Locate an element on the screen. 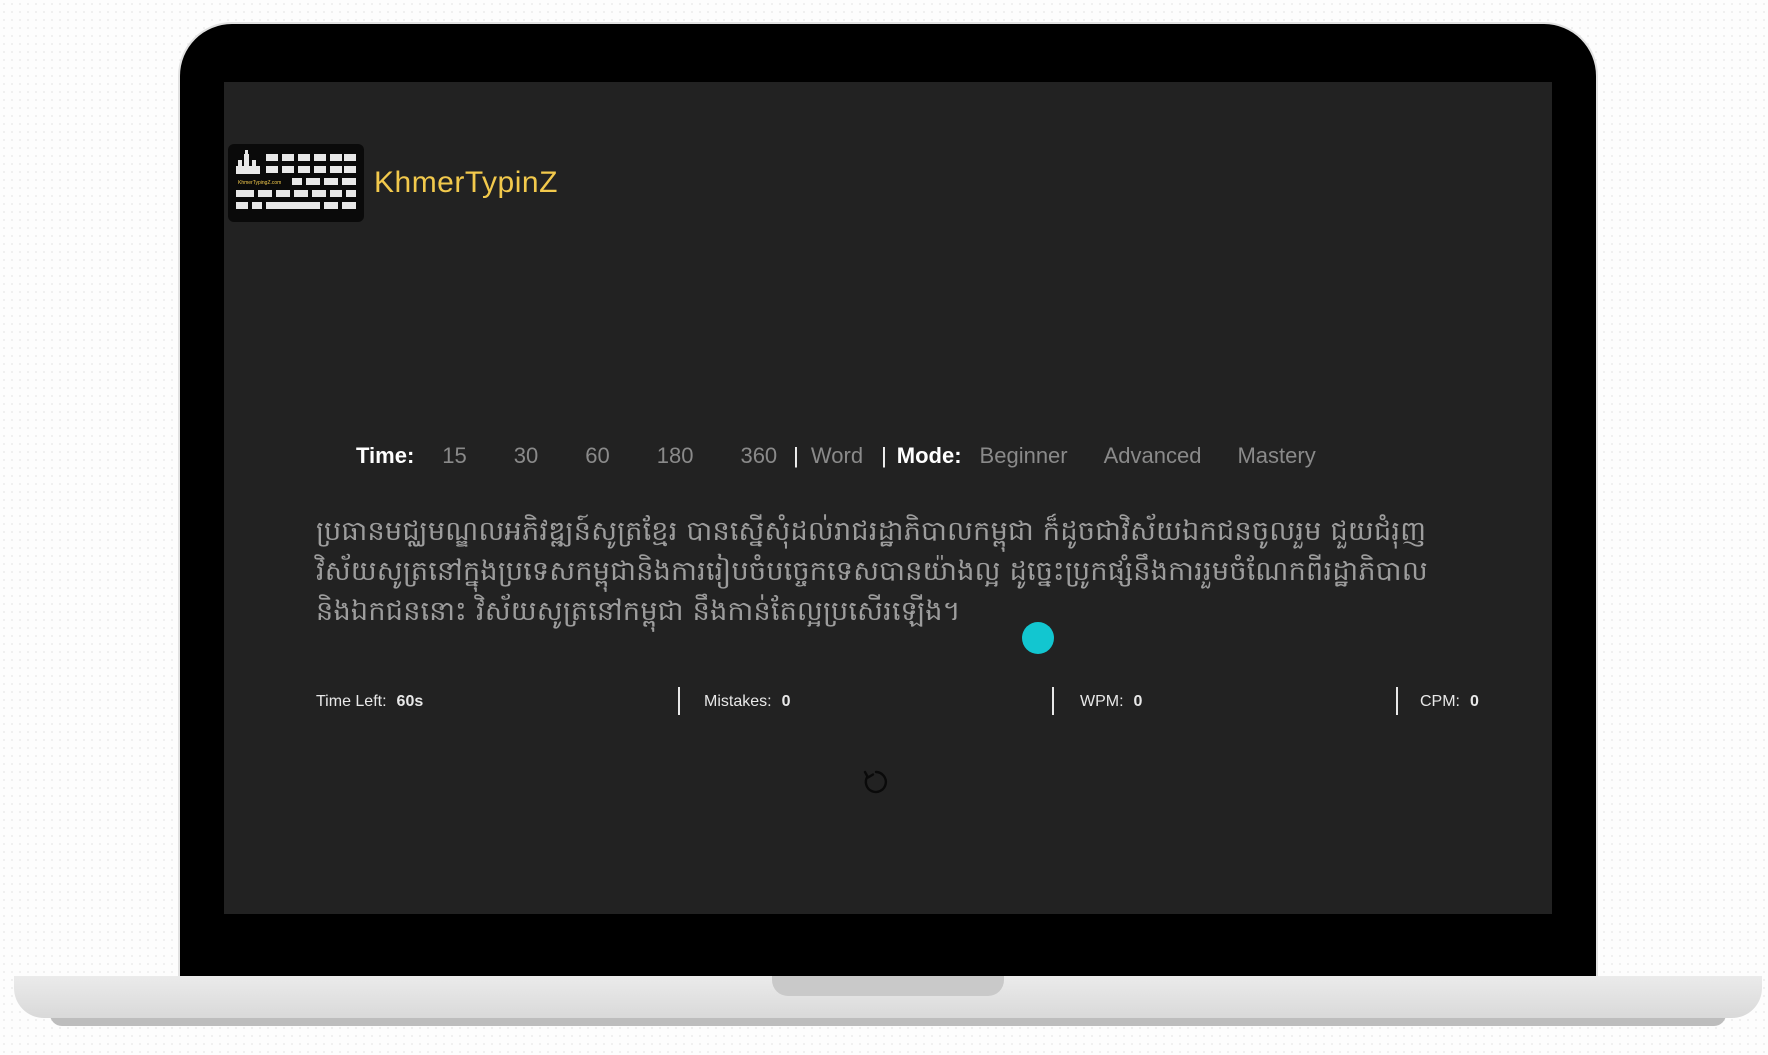 The image size is (1768, 1055). keyboard-logo-icon: KhmerTypingZ.com is located at coordinates (296, 183).